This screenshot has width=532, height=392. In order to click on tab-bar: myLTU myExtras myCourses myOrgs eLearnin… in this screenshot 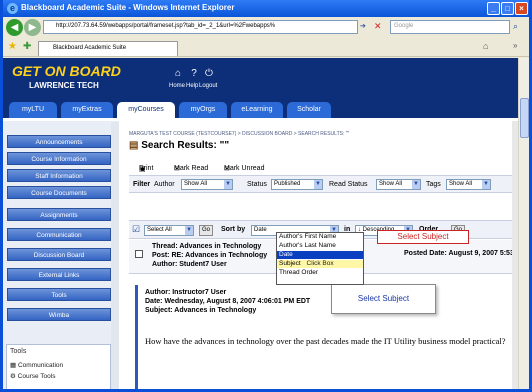, I will do `click(260, 109)`.